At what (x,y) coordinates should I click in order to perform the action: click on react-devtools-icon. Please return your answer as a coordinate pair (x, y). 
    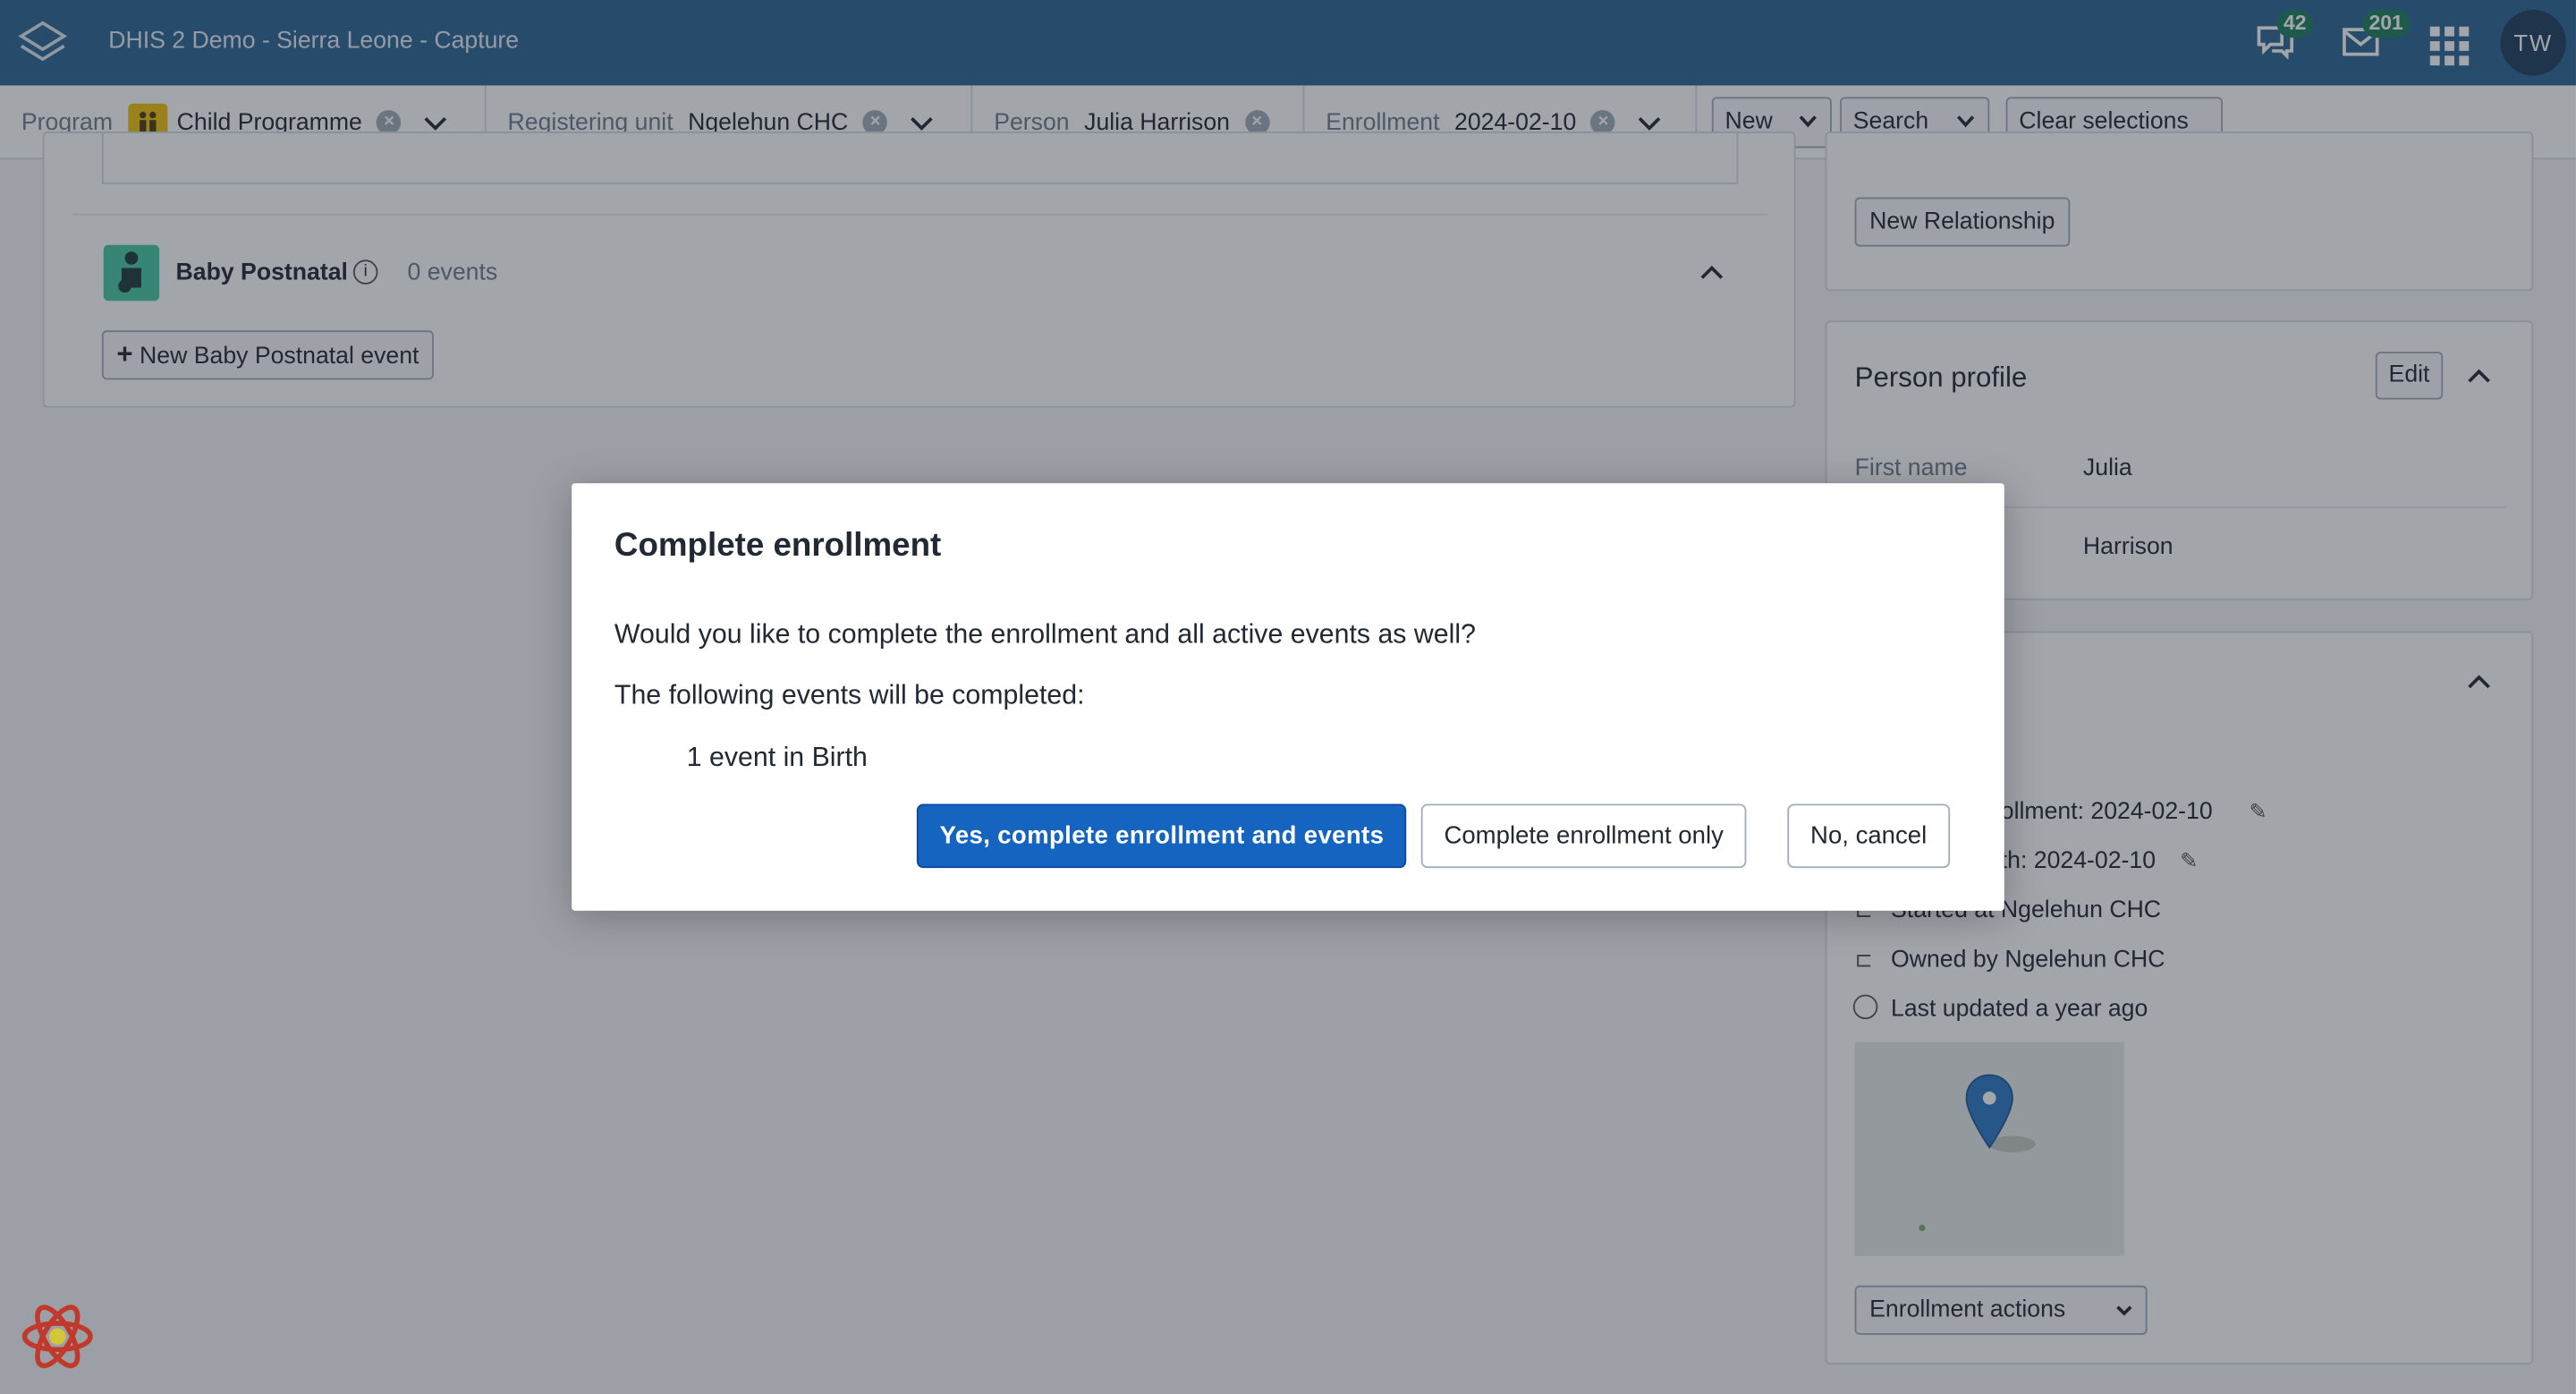
    Looking at the image, I should click on (57, 1336).